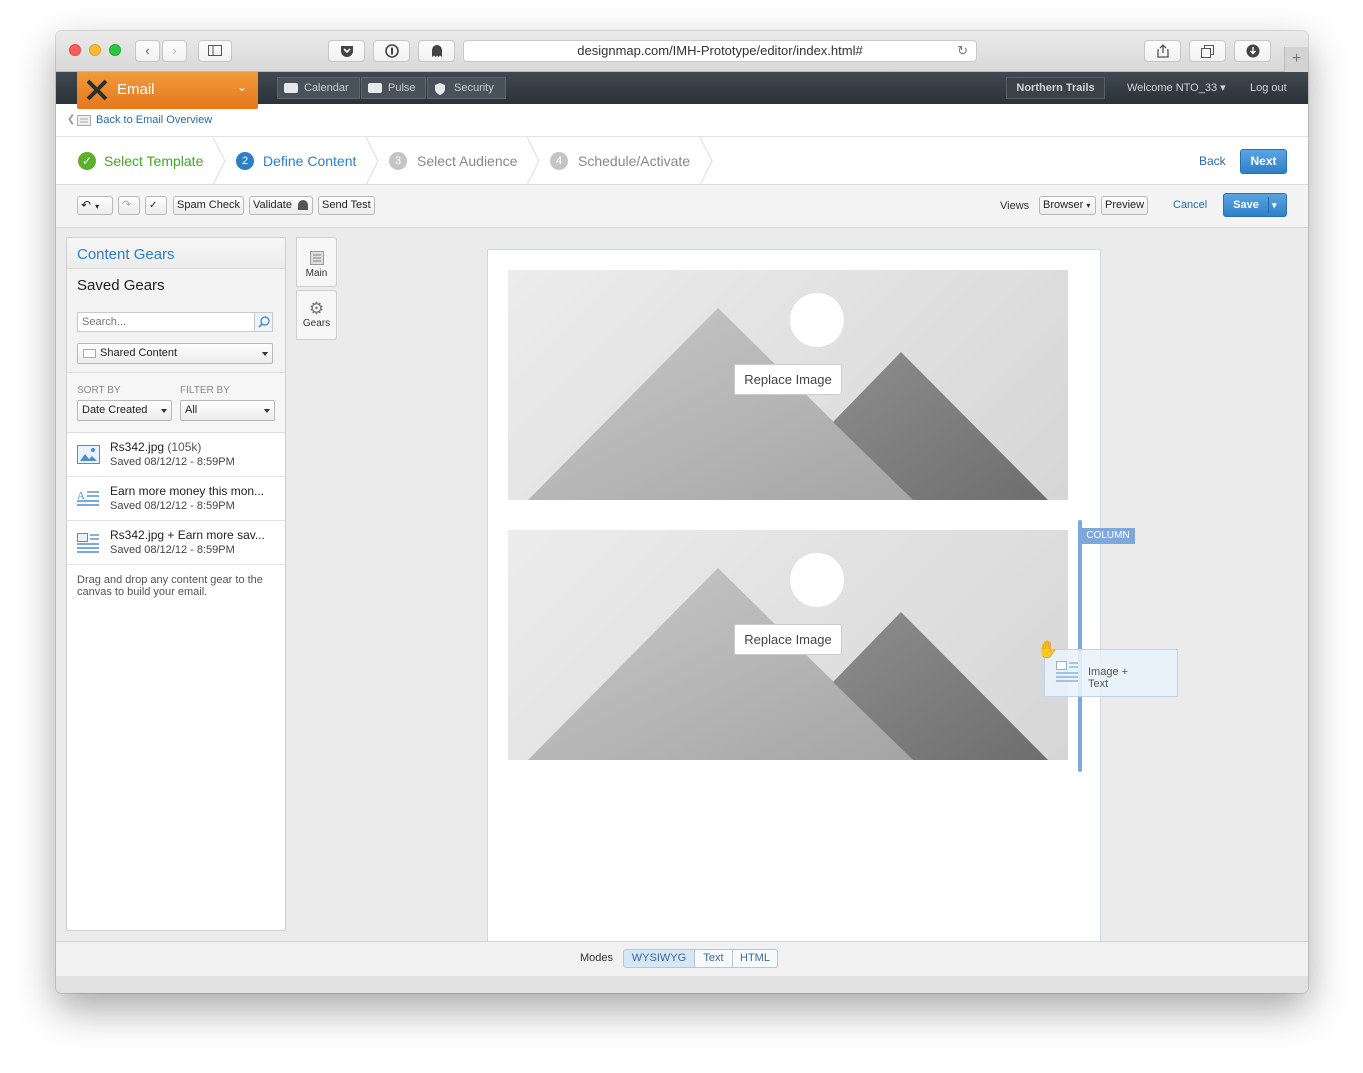 This screenshot has width=1363, height=1073. What do you see at coordinates (75, 50) in the screenshot?
I see `close-window-icon` at bounding box center [75, 50].